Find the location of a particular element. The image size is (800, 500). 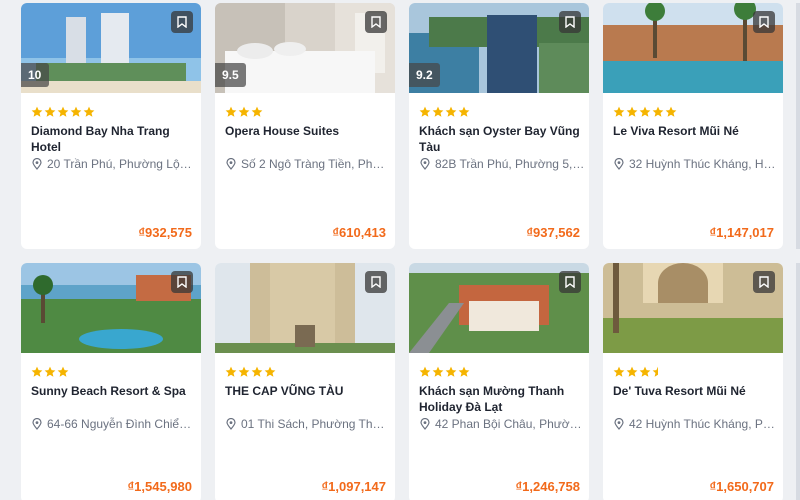

hotel-address: 01 Thi Sách, Phường Thắng Tam, Vũng Tàu is located at coordinates (308, 424).